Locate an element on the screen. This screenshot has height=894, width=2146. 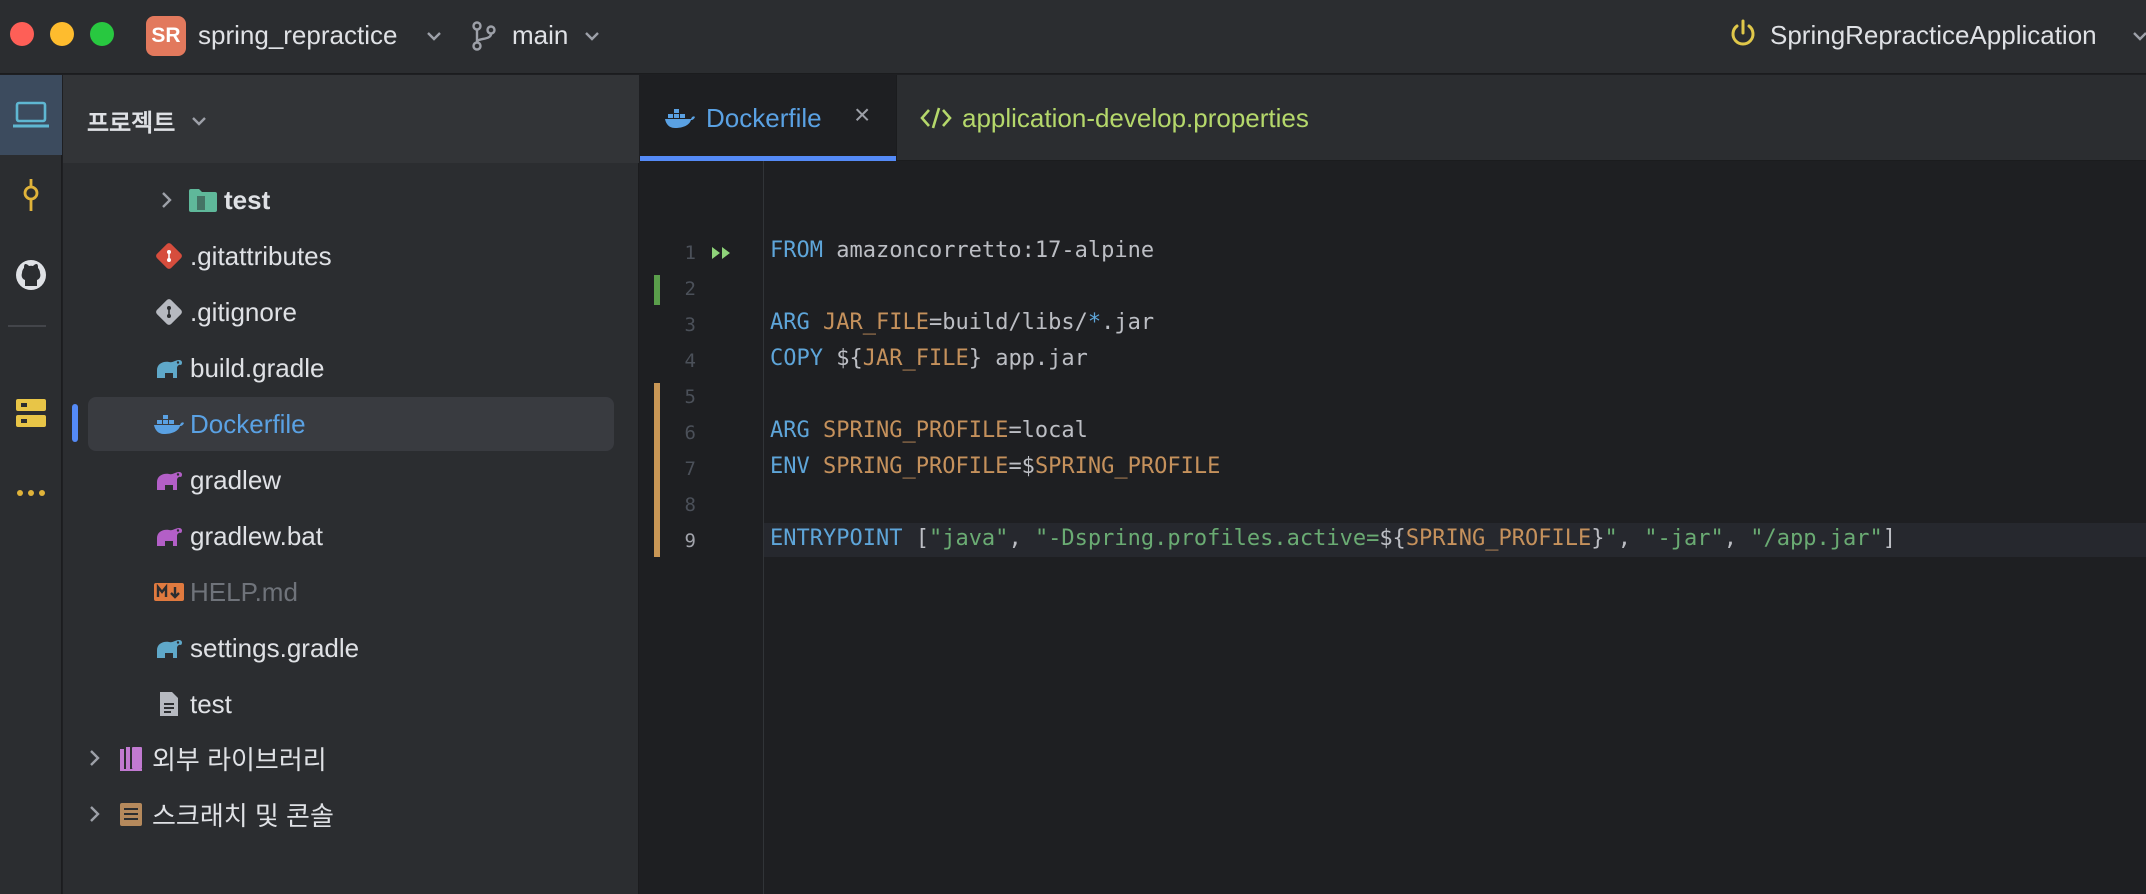
code-icon is located at coordinates (936, 118).